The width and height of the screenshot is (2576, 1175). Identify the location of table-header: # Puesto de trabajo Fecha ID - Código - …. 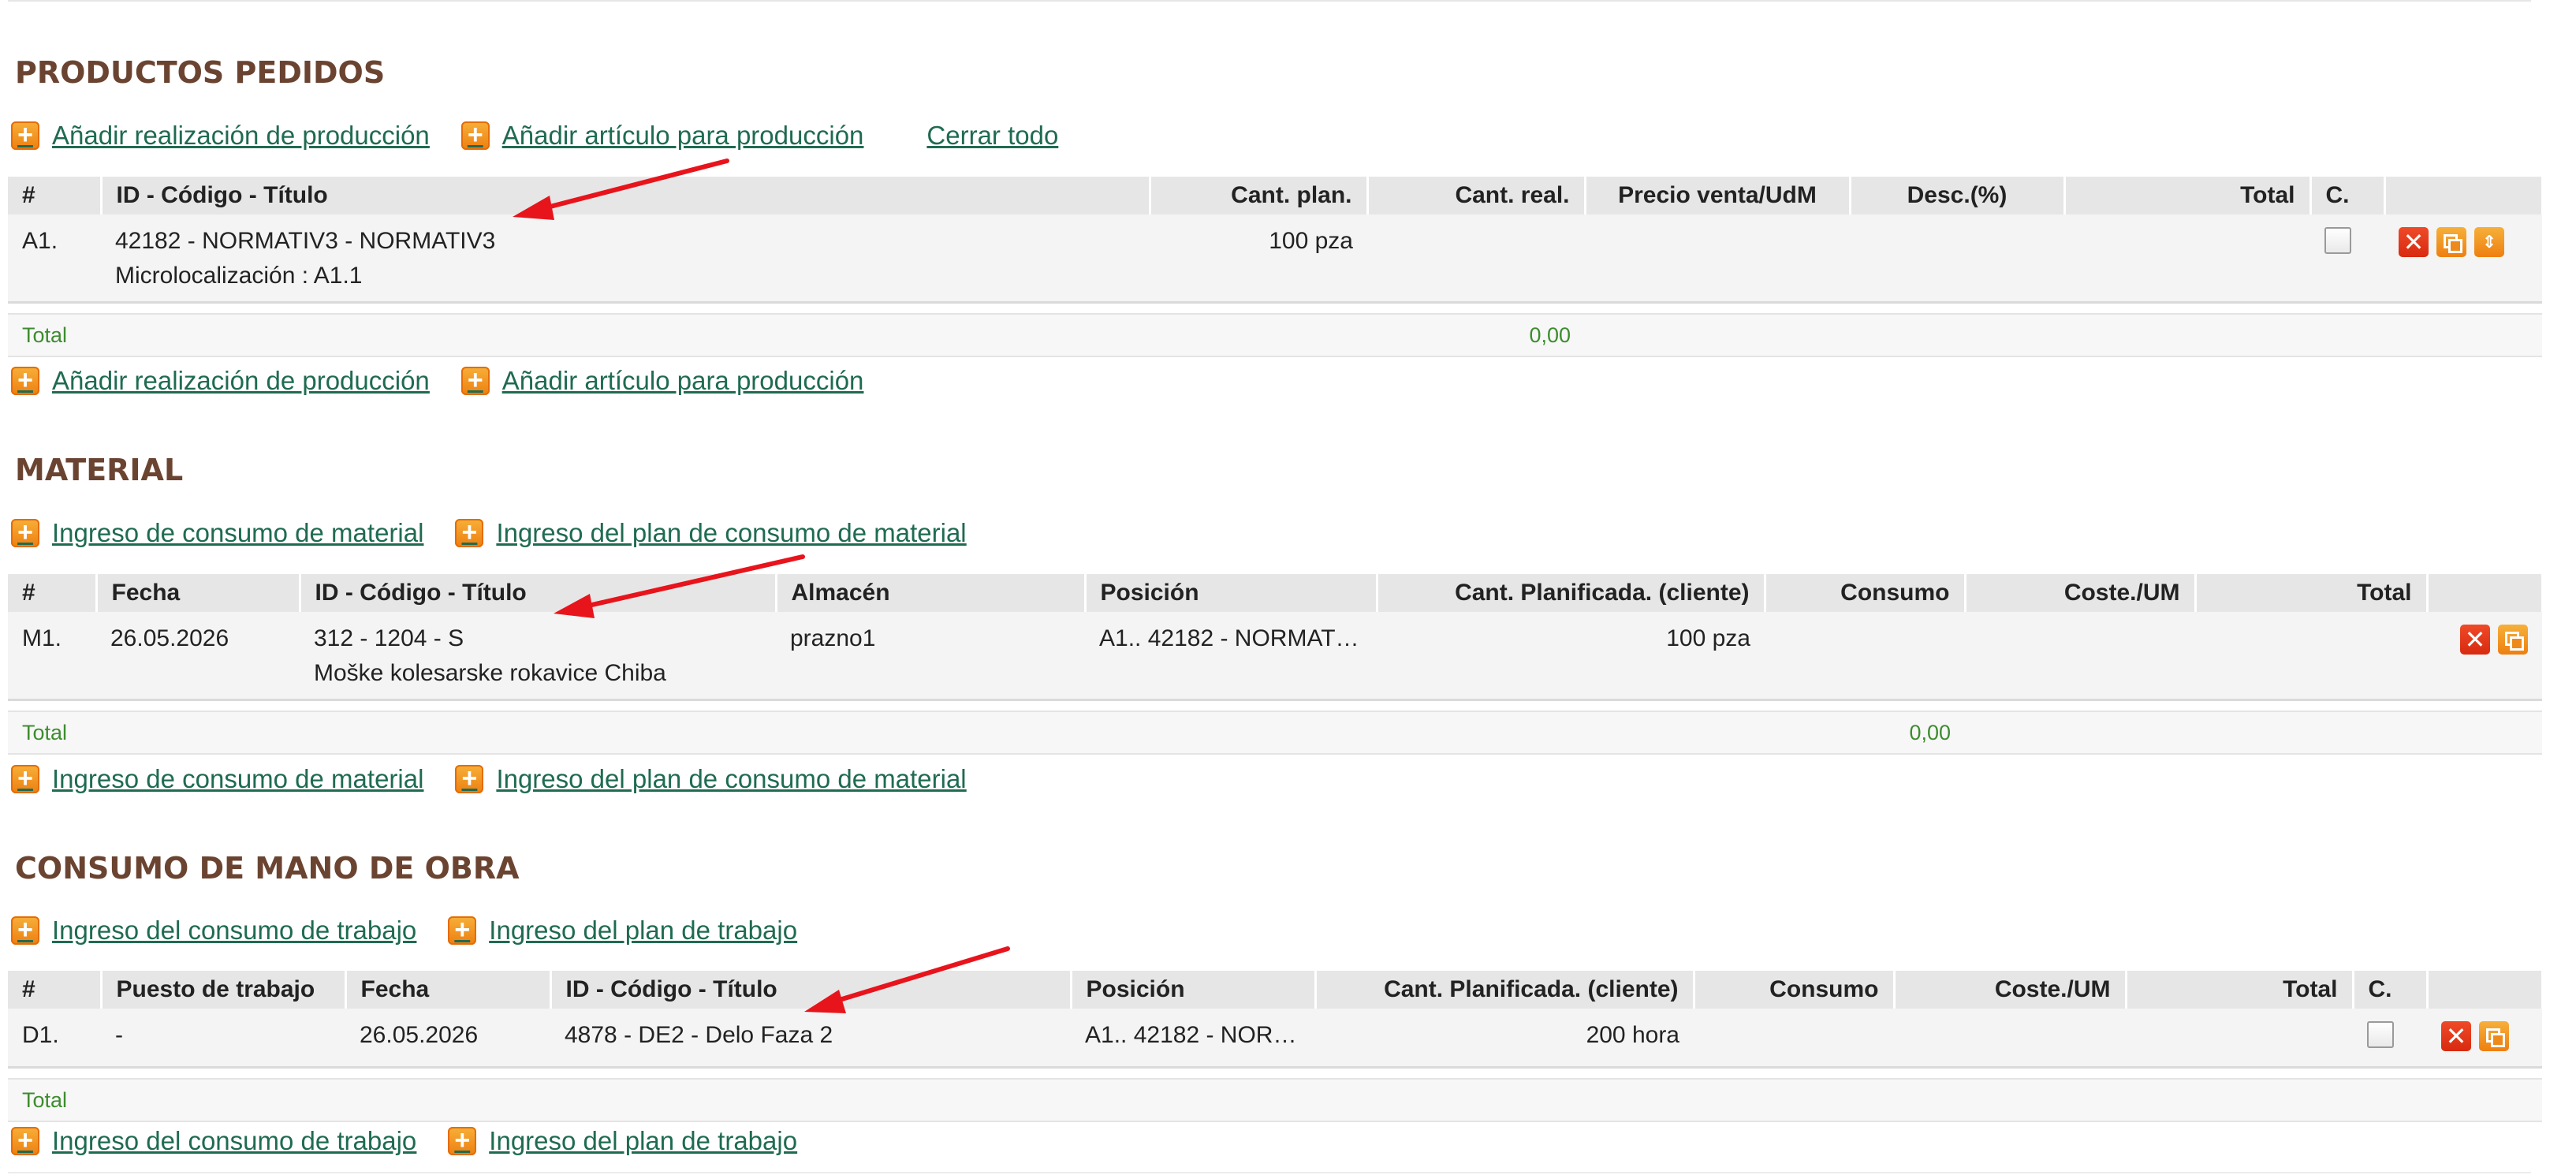
(1276, 990).